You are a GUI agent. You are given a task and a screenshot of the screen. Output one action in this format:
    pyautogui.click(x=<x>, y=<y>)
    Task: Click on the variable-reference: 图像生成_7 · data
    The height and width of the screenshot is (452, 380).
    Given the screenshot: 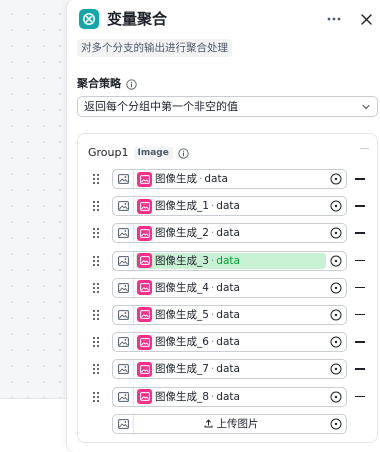 What is the action you would take?
    pyautogui.click(x=231, y=369)
    